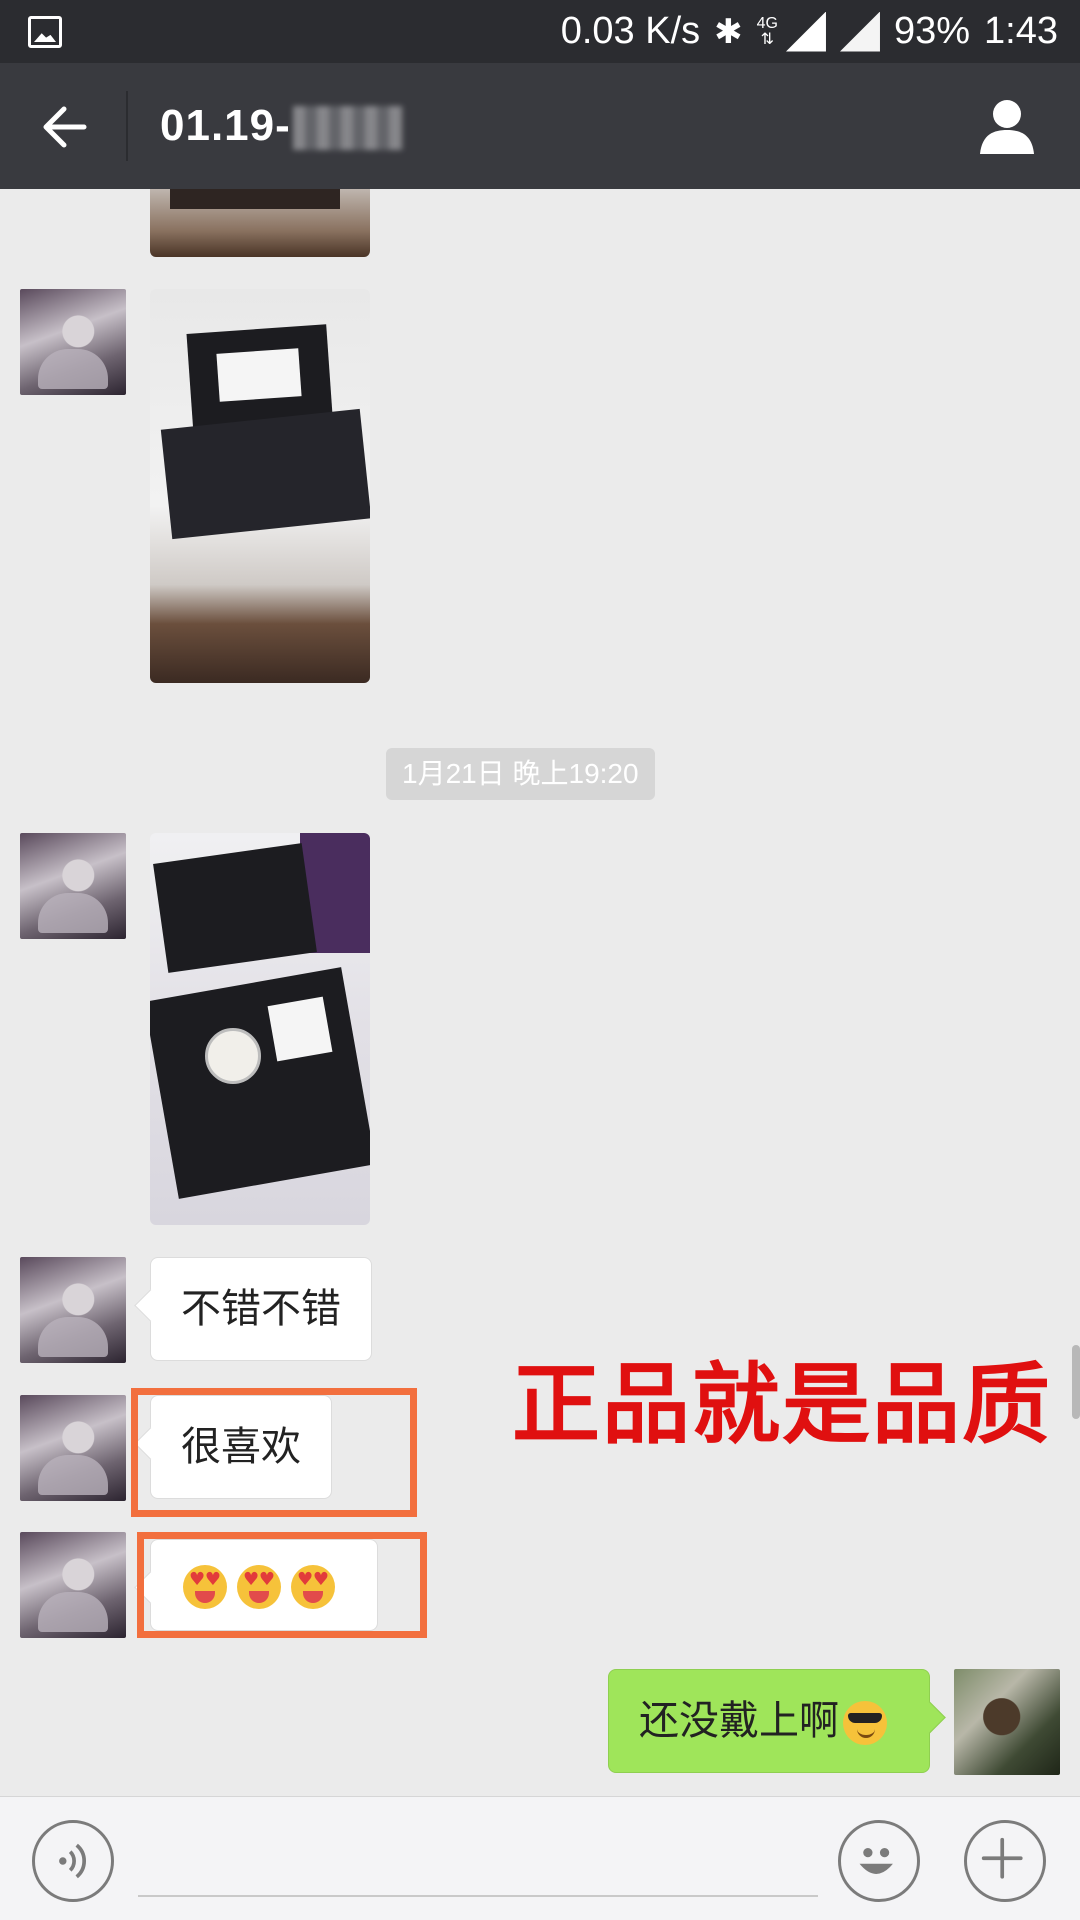 This screenshot has height=1920, width=1080. Describe the element at coordinates (767, 39) in the screenshot. I see `data-arrows-icon: ⇅` at that location.